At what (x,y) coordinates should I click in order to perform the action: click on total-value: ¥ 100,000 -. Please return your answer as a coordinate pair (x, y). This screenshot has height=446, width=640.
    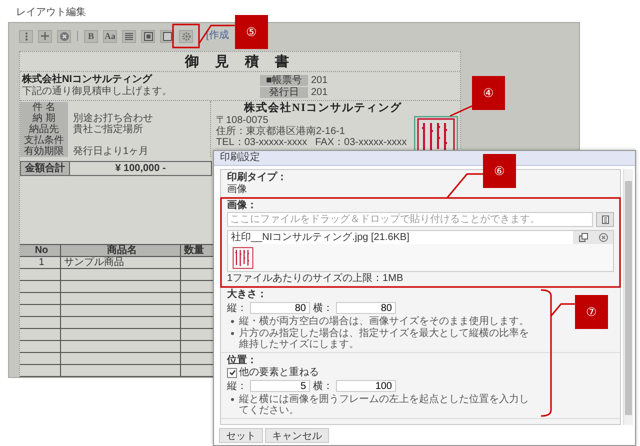
    Looking at the image, I should click on (140, 168).